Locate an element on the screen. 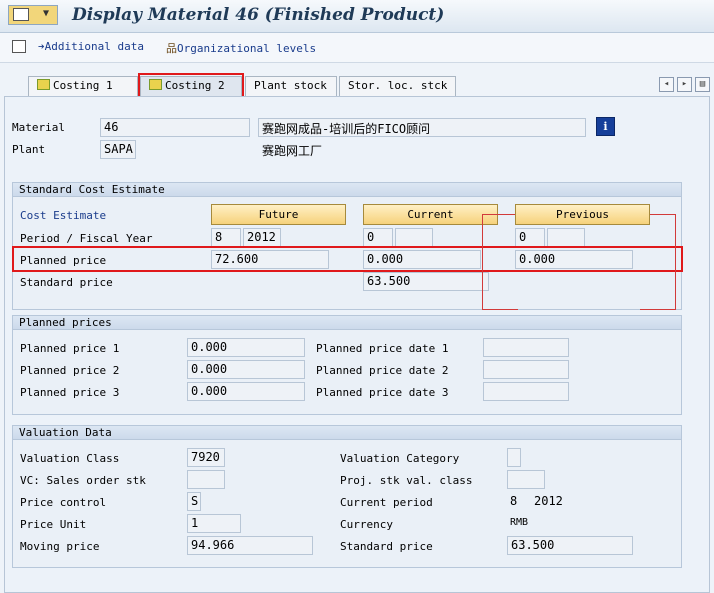 This screenshot has height=593, width=714. group-title: Standard Cost Estimate is located at coordinates (347, 190).